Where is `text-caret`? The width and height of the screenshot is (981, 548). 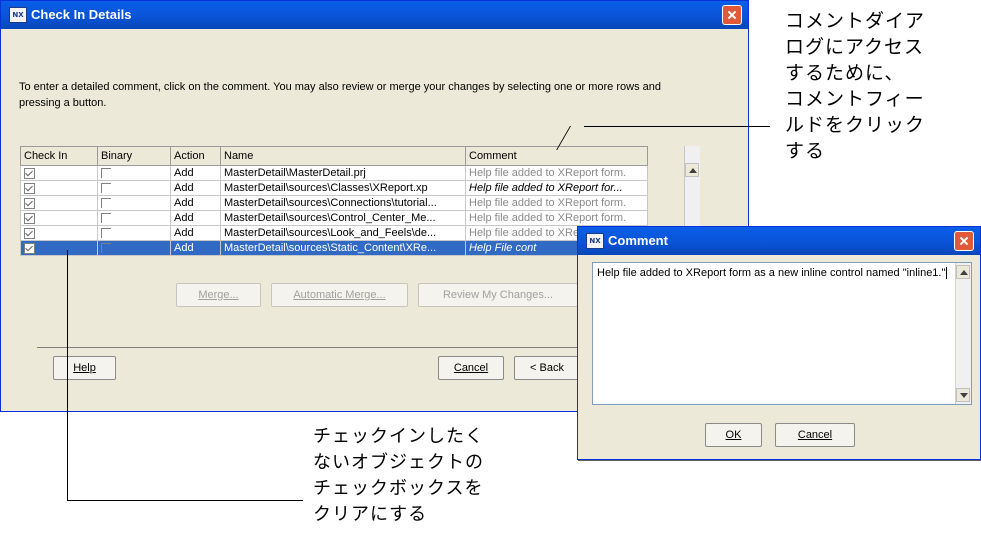 text-caret is located at coordinates (947, 273).